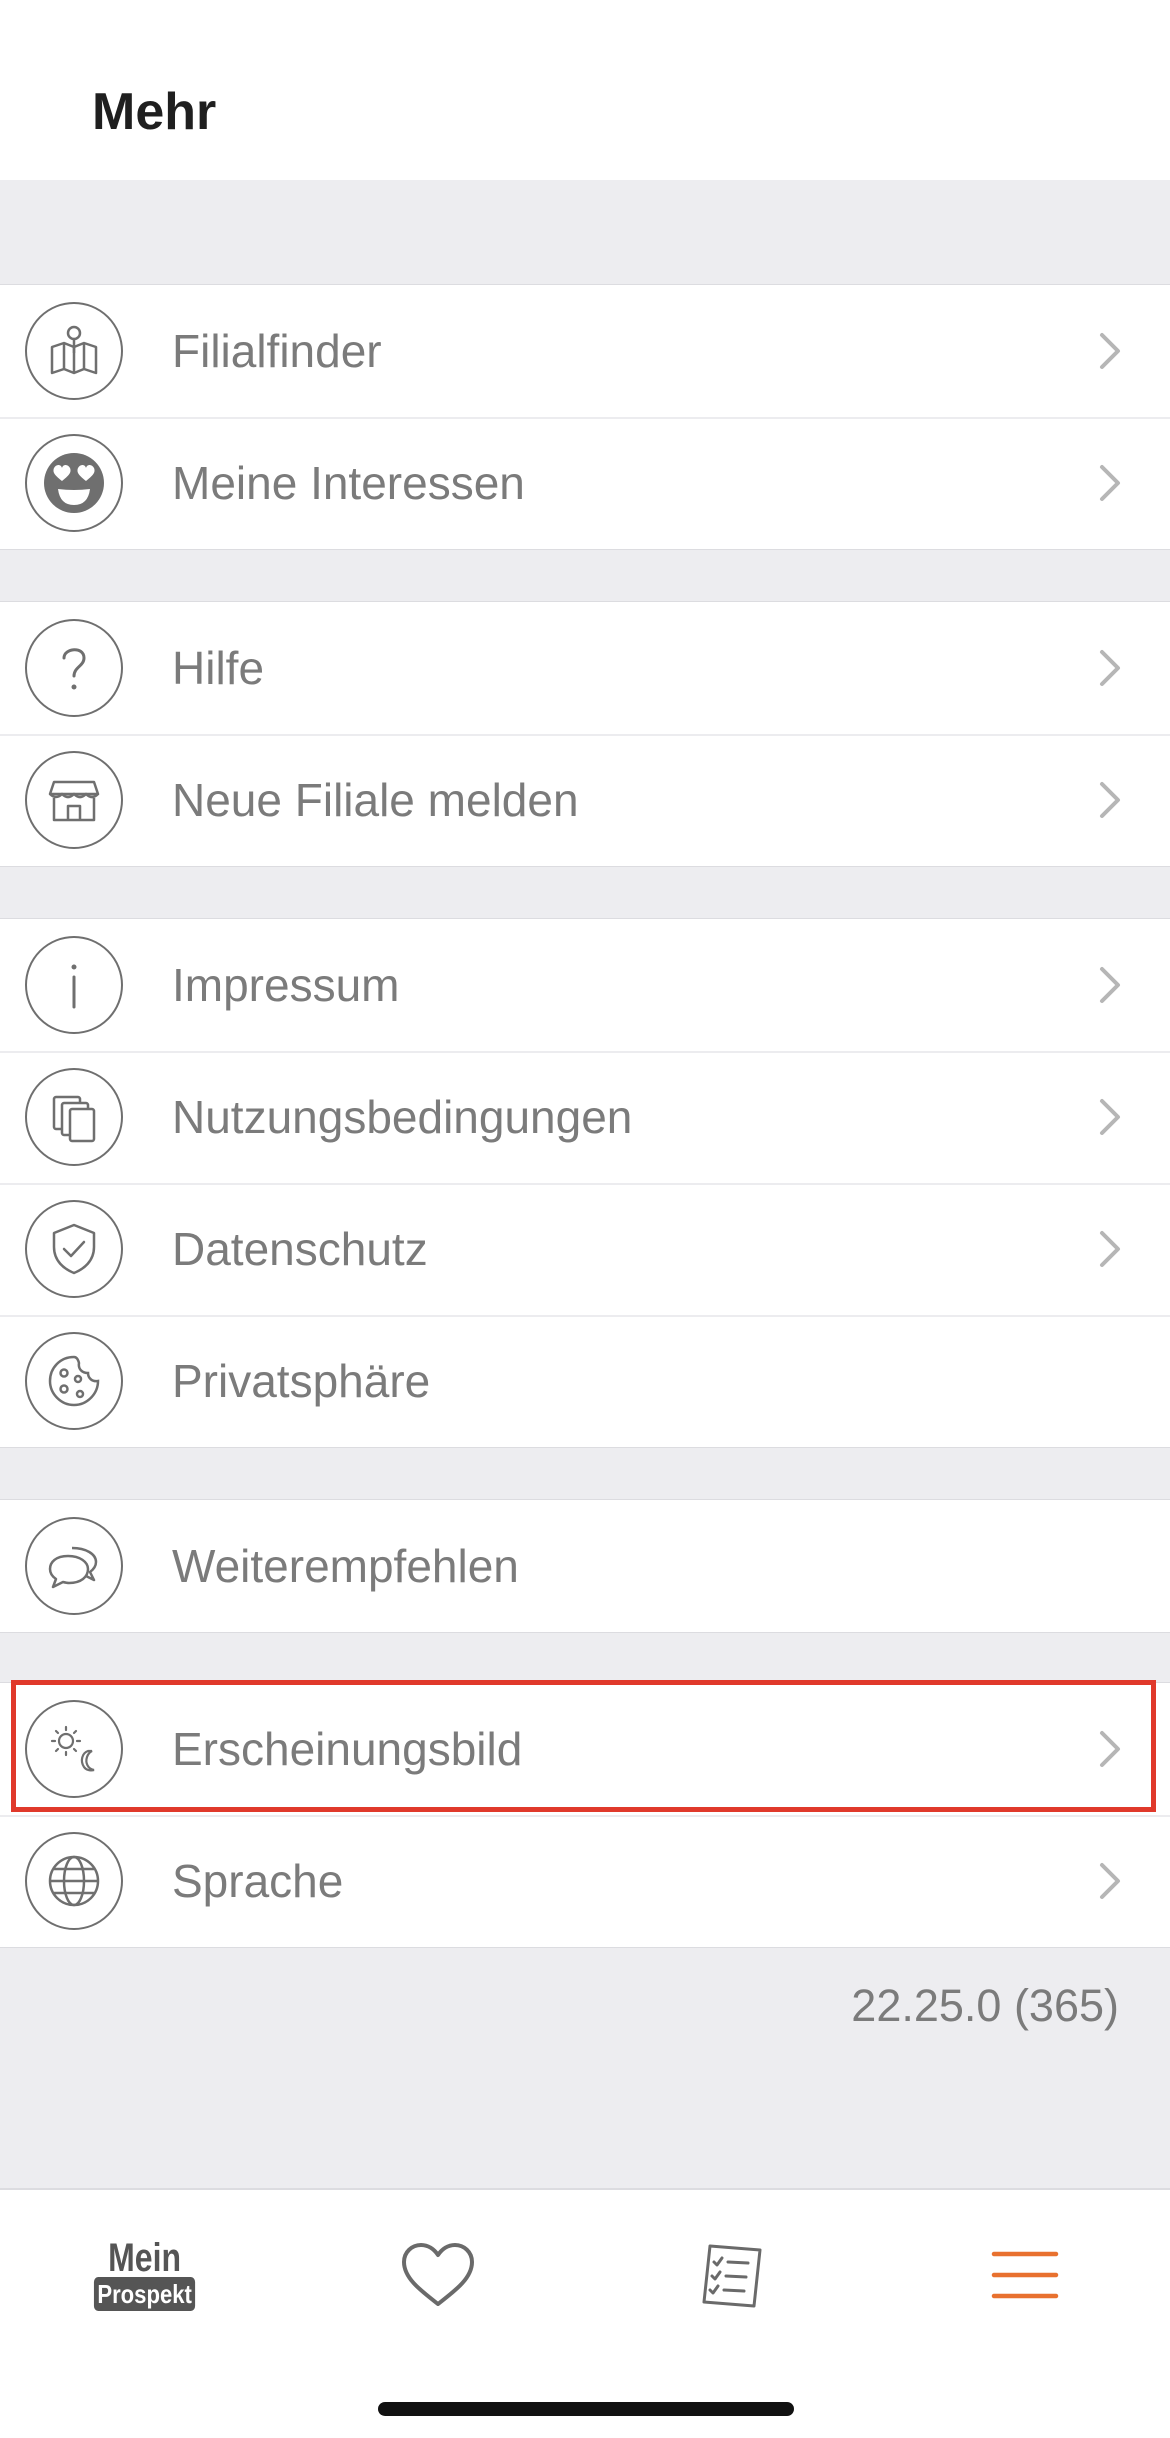 The width and height of the screenshot is (1170, 2438). I want to click on tab-mein-prospekt: Mein Prospekt, so click(145, 2275).